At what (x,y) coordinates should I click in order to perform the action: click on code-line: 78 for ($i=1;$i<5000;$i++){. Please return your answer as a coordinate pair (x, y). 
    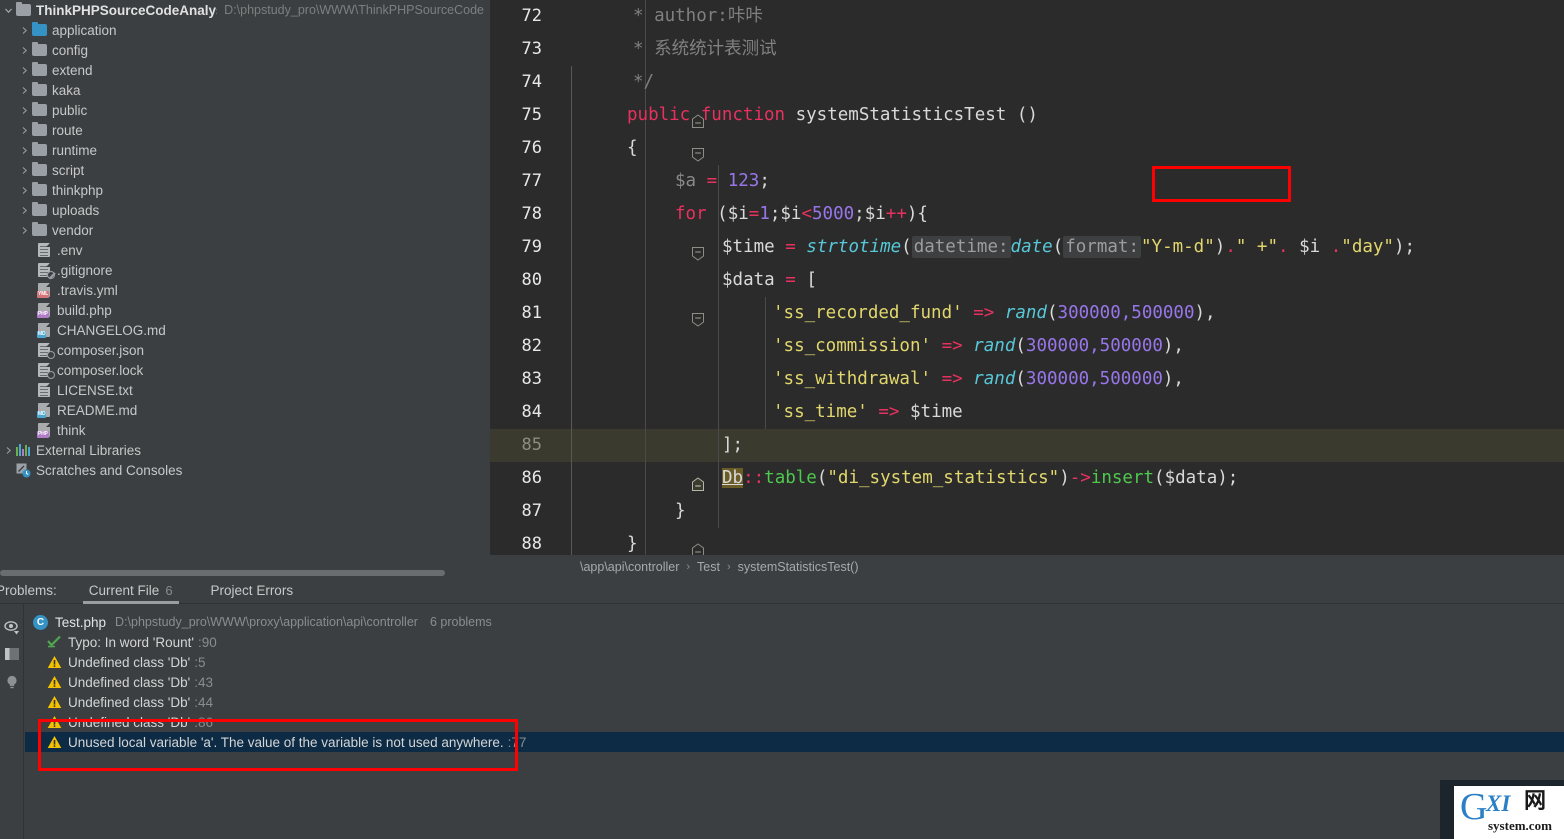
    Looking at the image, I should click on (1027, 229).